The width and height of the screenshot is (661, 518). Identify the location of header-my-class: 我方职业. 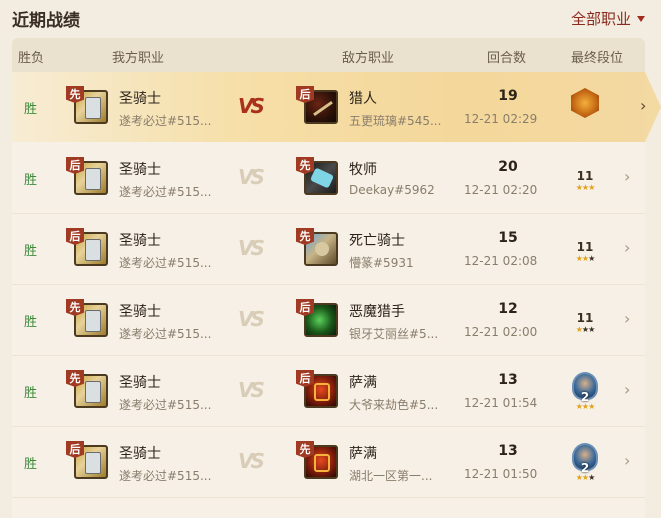
(138, 58).